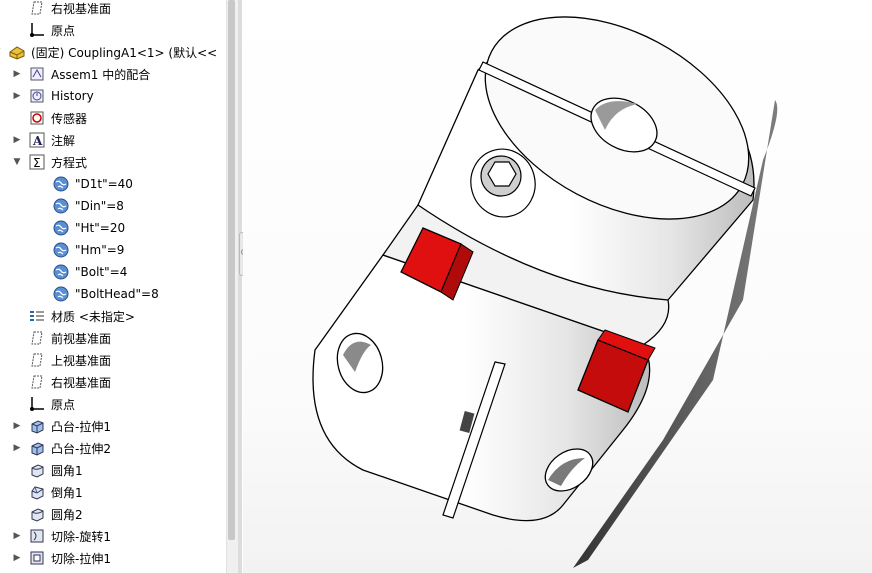  Describe the element at coordinates (81, 536) in the screenshot. I see `tree-item-label: 切除-旋转1` at that location.